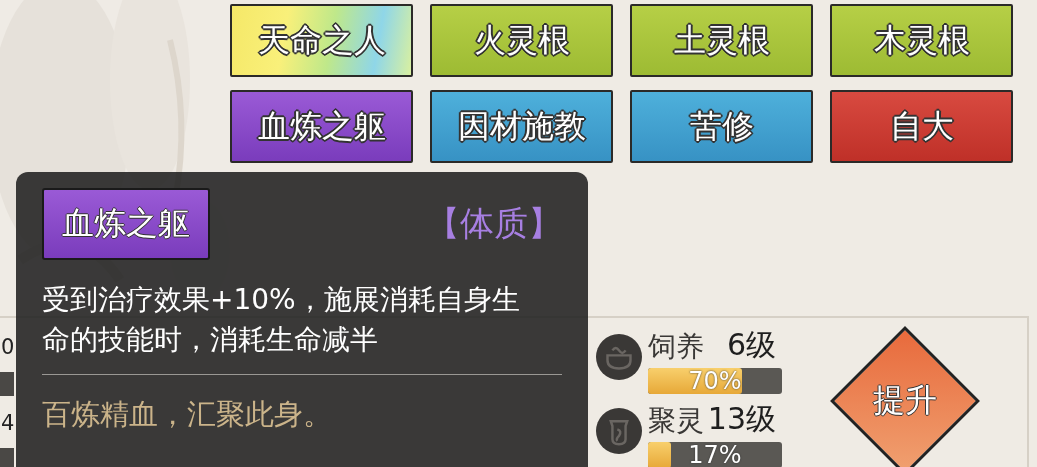 The height and width of the screenshot is (467, 1037). Describe the element at coordinates (321, 126) in the screenshot. I see `trait-button: 血炼之躯` at that location.